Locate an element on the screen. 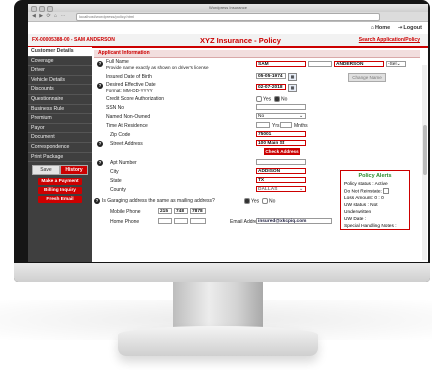 The image size is (432, 370). home-prefix-input is located at coordinates (181, 221).